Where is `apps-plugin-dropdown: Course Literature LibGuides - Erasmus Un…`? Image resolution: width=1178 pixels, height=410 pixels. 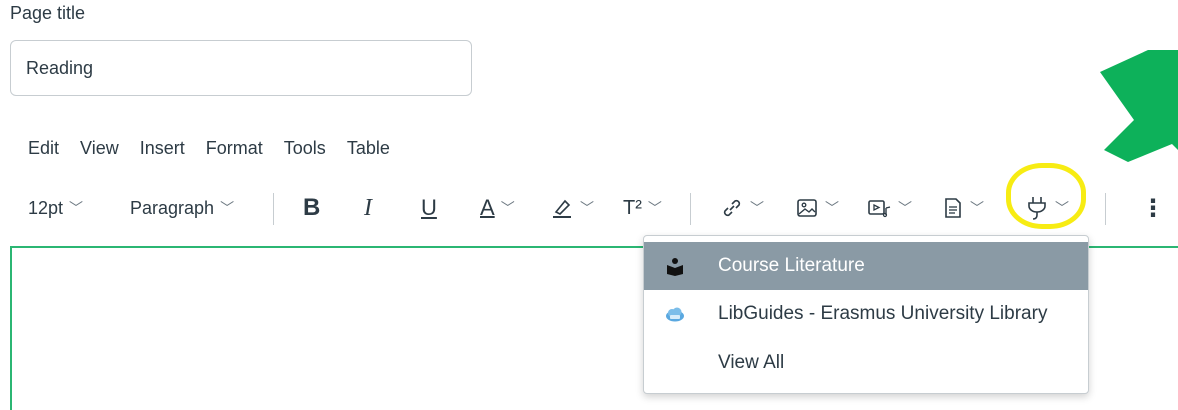 apps-plugin-dropdown: Course Literature LibGuides - Erasmus Un… is located at coordinates (866, 314).